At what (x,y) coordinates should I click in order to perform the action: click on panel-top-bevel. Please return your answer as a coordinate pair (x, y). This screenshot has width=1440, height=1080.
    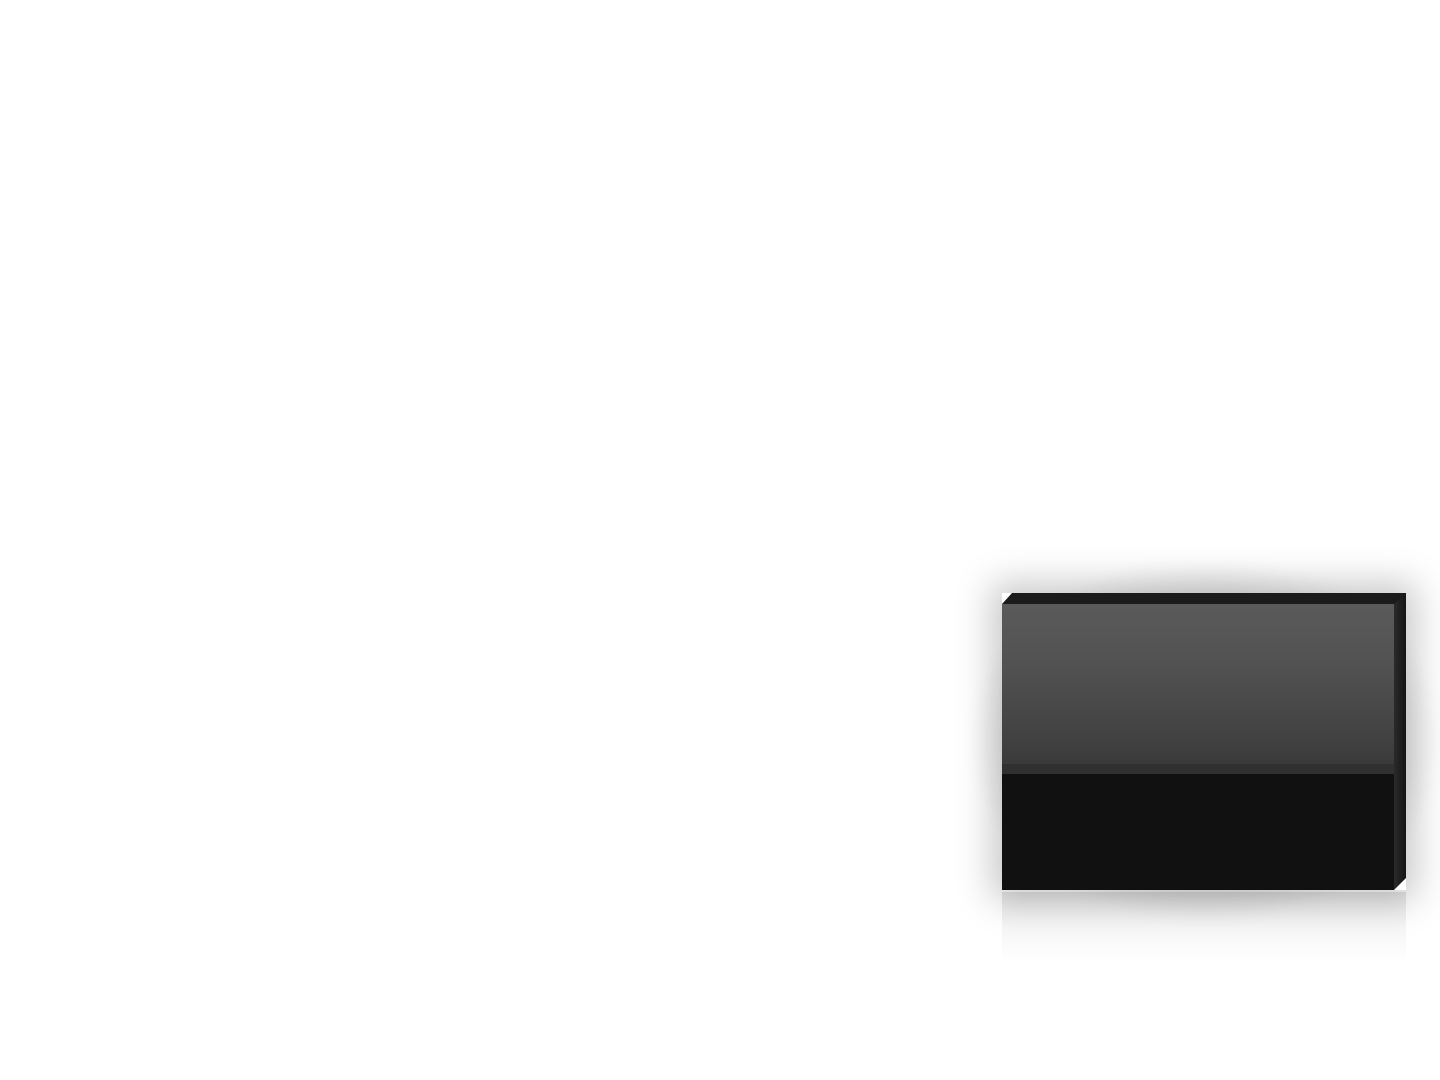
    Looking at the image, I should click on (1204, 598).